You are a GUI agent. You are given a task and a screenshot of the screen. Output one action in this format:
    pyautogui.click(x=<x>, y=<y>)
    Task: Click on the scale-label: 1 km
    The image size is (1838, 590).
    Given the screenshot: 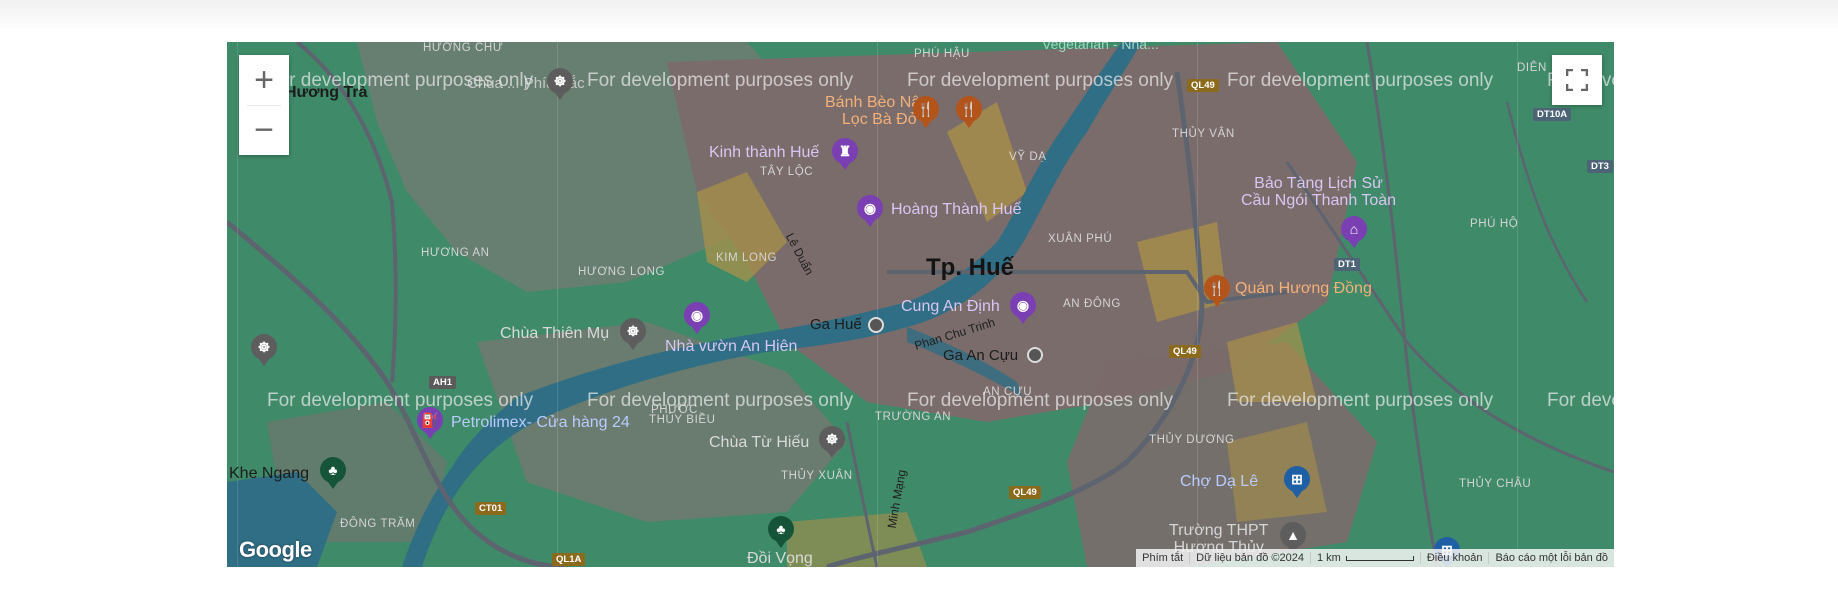 What is the action you would take?
    pyautogui.click(x=1328, y=558)
    